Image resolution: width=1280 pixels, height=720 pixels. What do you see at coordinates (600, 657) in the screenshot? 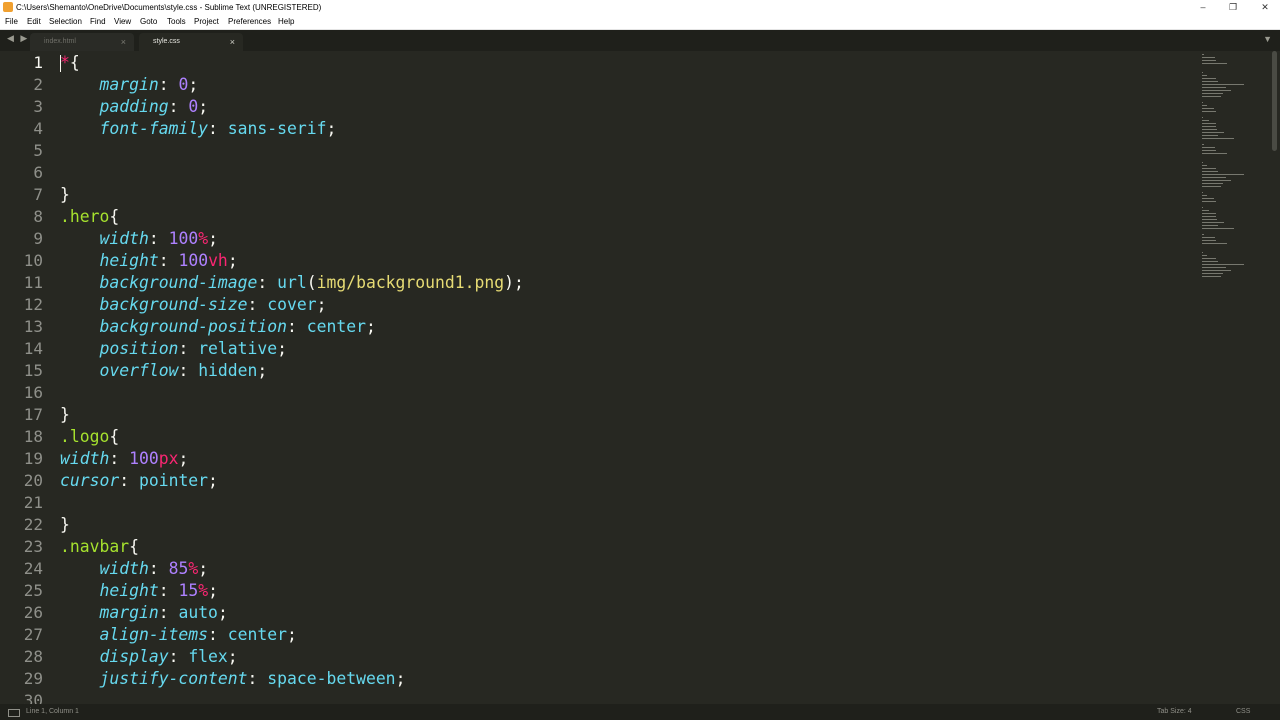
I see `code-line: 28 display: flex;` at bounding box center [600, 657].